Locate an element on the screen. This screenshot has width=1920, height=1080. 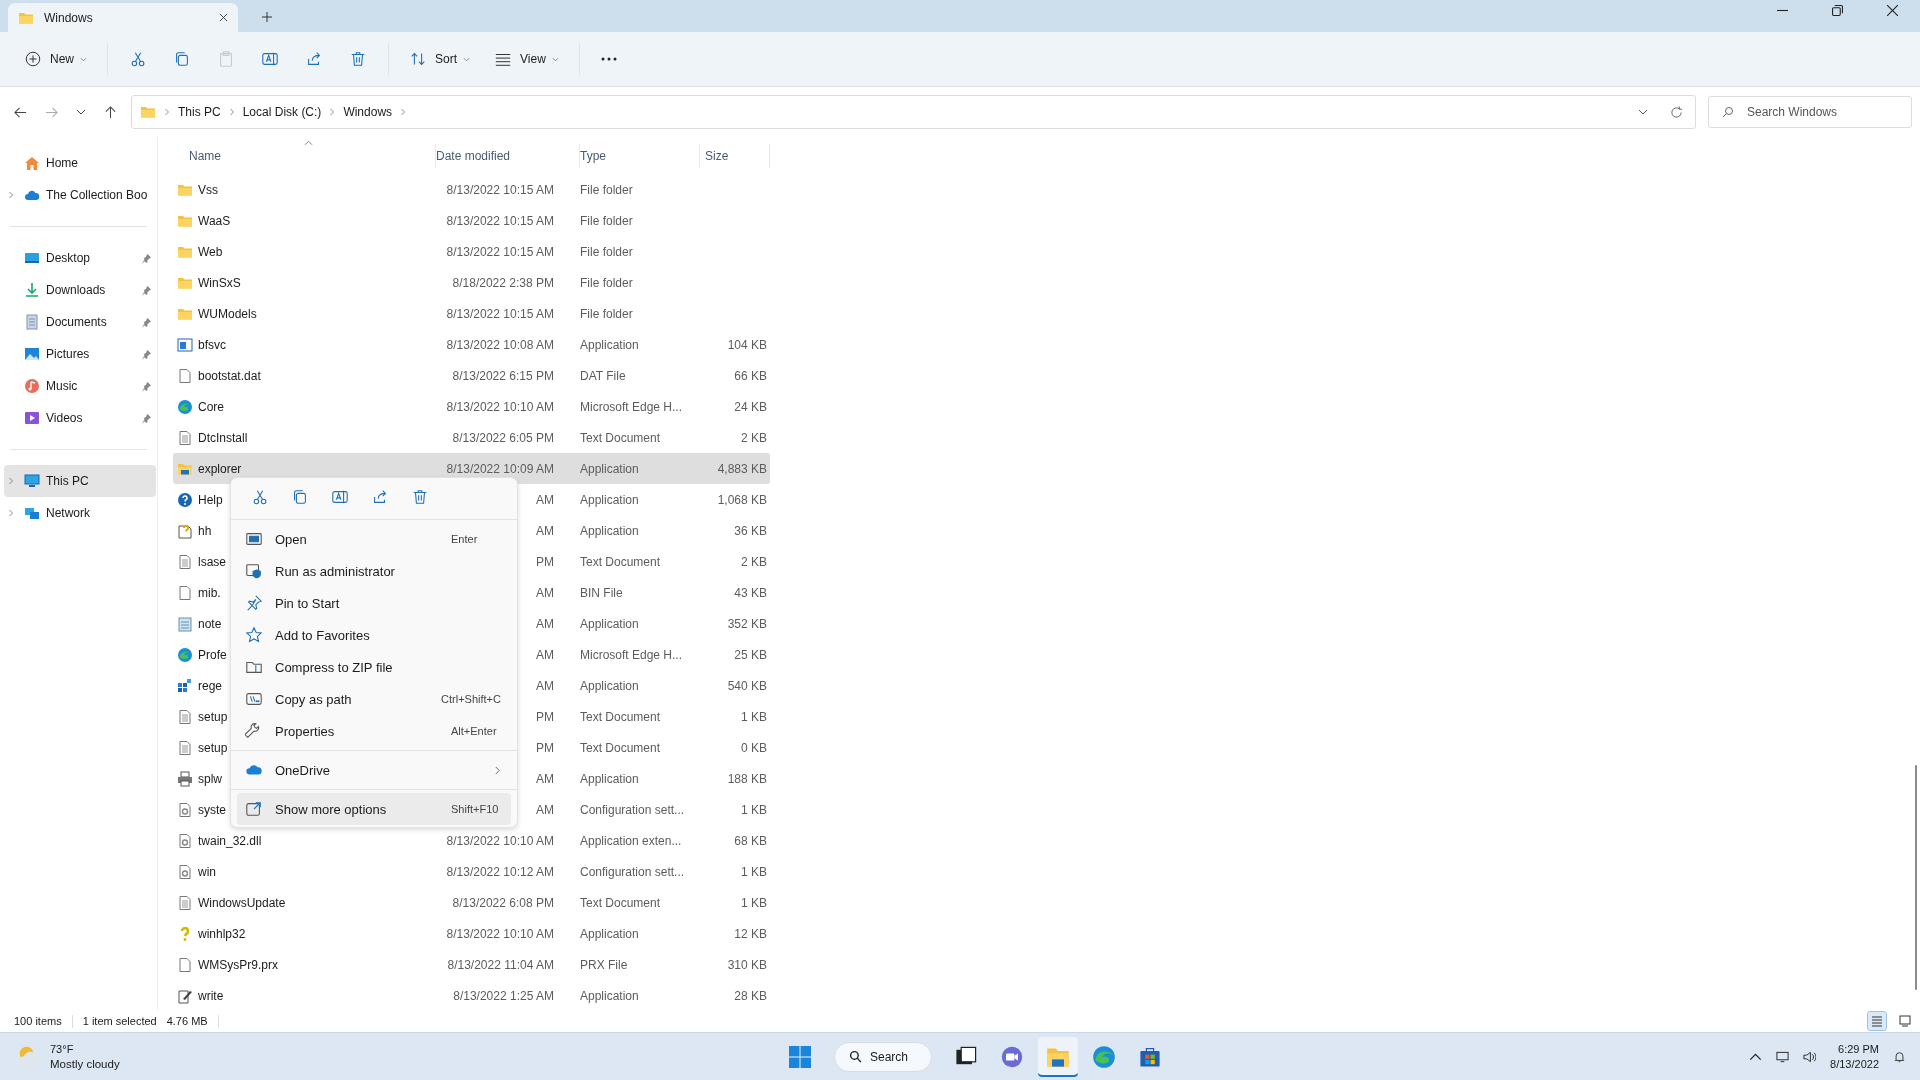
file-name: Profe is located at coordinates (212, 654).